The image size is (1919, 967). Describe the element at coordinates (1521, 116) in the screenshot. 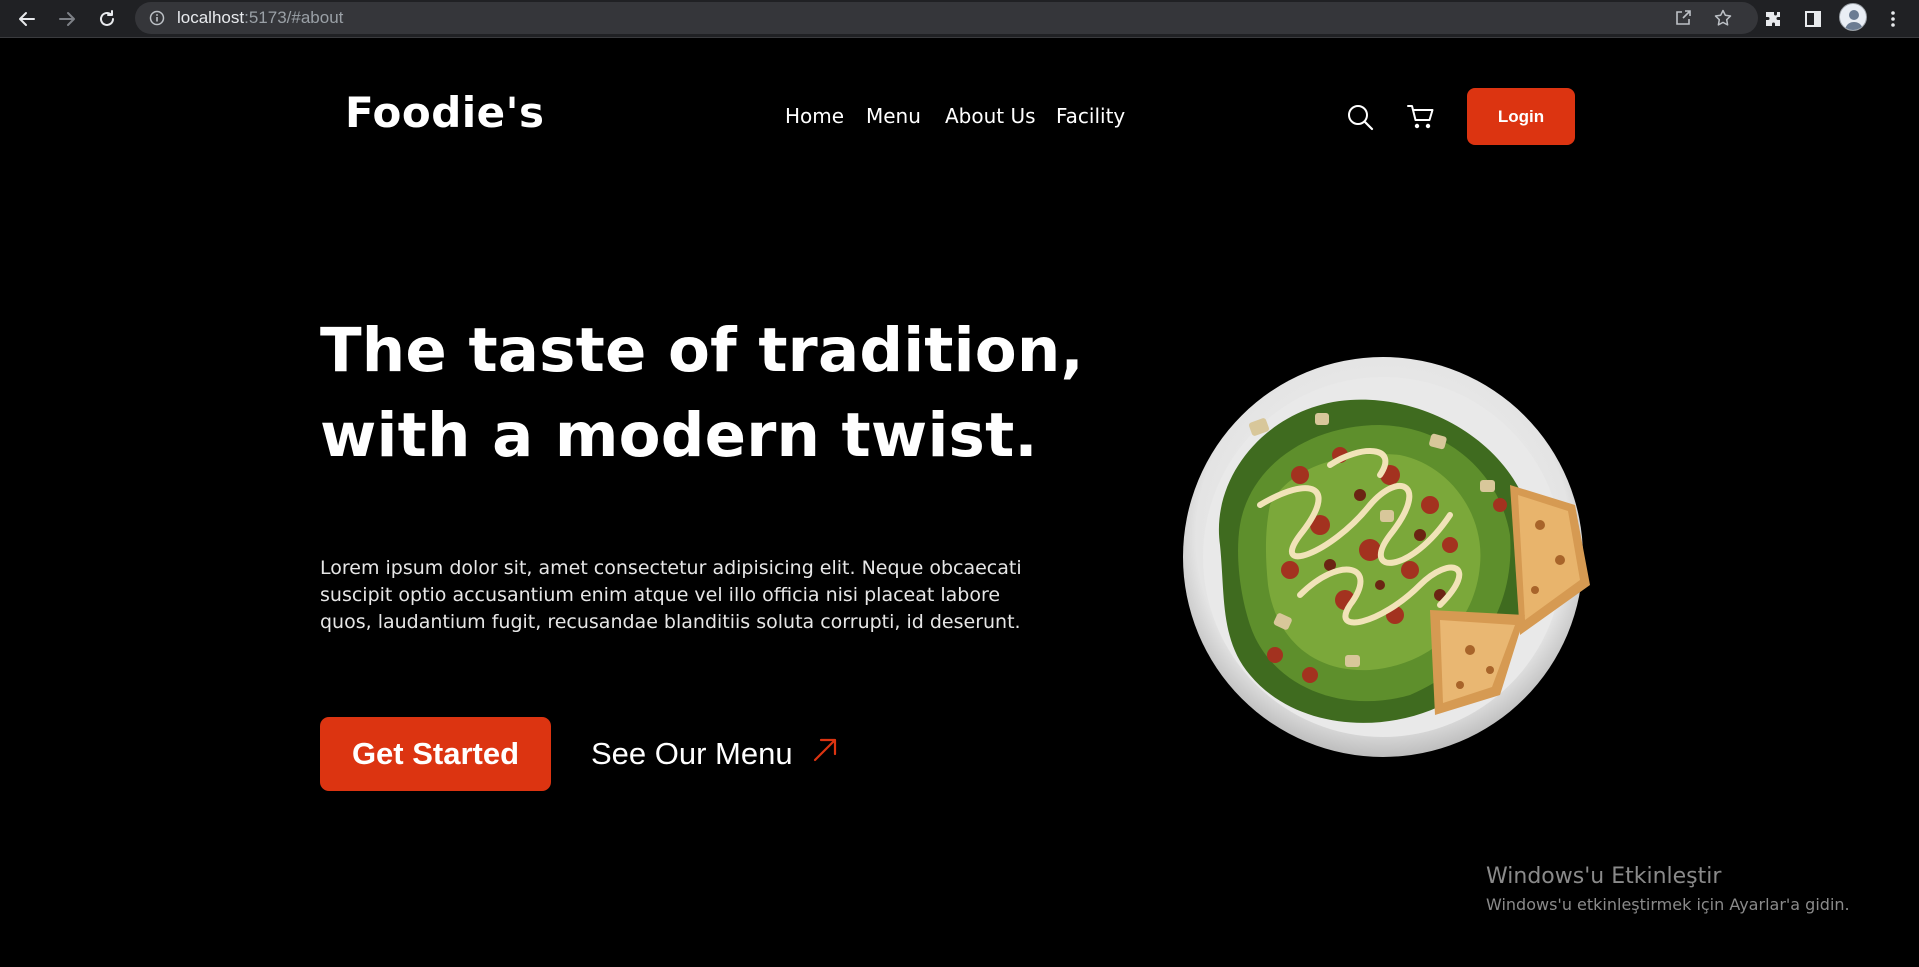

I see `login-button: Login` at that location.